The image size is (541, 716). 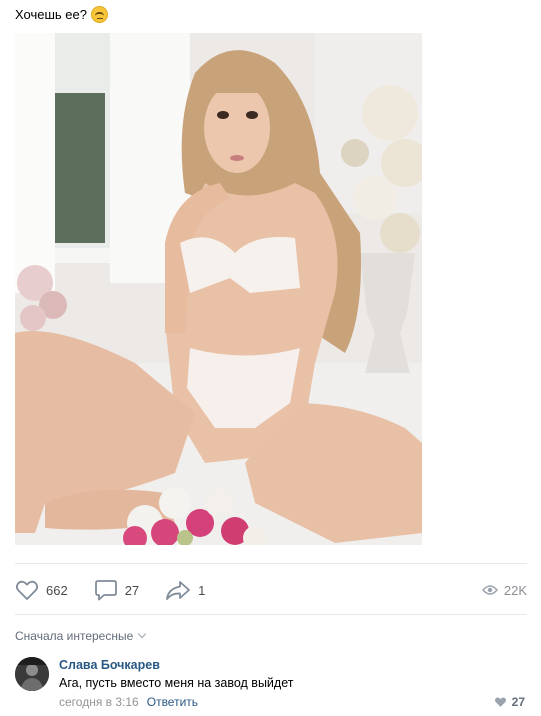 I want to click on comment-author-link: Слава Бочкарев, so click(x=109, y=665).